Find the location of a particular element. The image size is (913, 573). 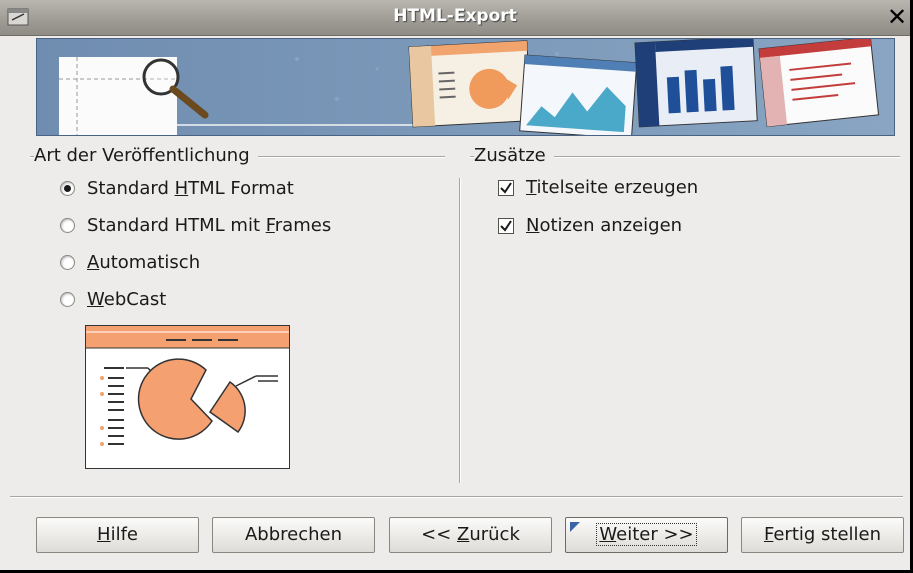

preview-illustration is located at coordinates (187, 386).